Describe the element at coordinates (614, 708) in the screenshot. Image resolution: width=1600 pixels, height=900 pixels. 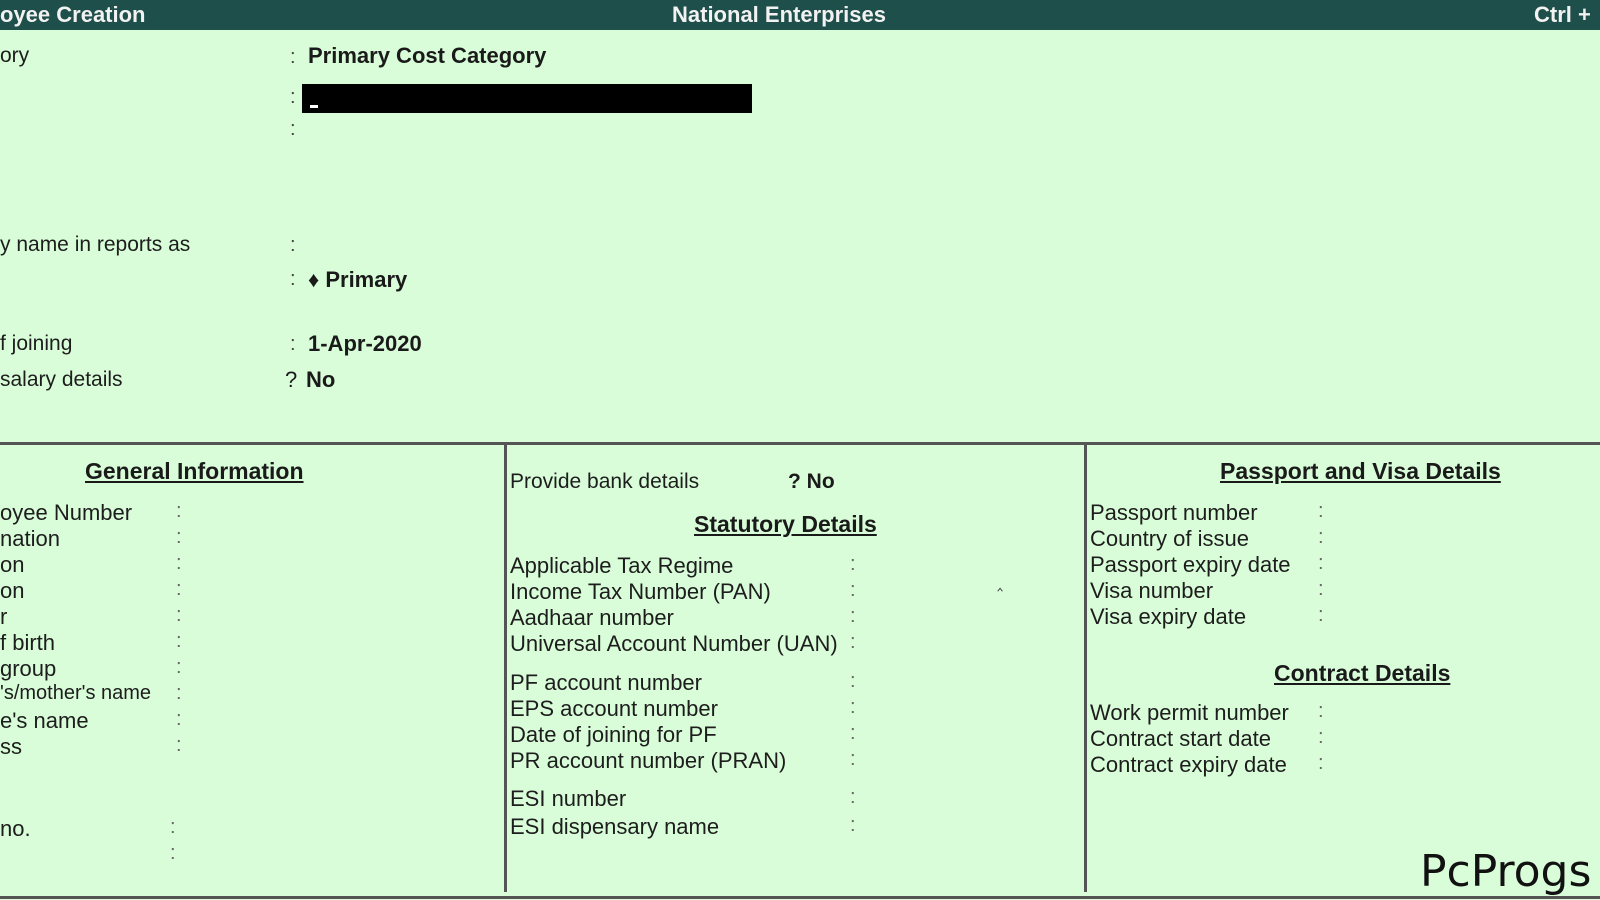
I see `statutory-field-label: EPS account number` at that location.